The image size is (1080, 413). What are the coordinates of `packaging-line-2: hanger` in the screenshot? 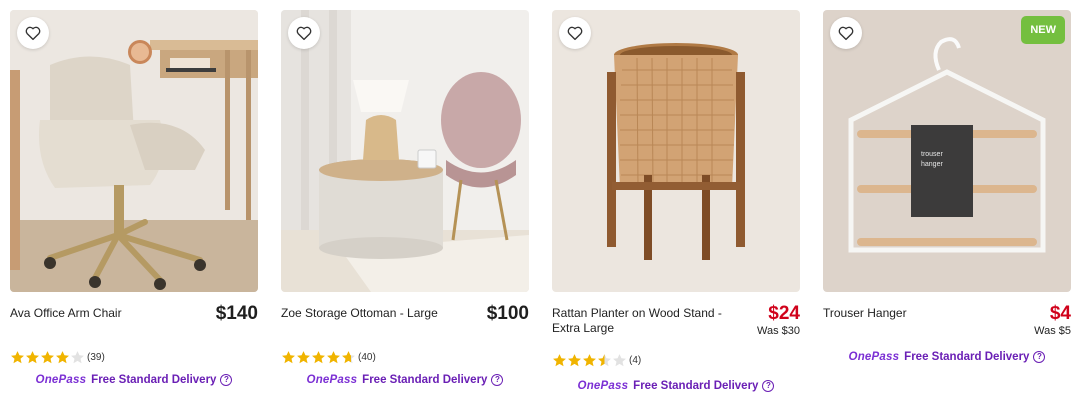 It's located at (932, 164).